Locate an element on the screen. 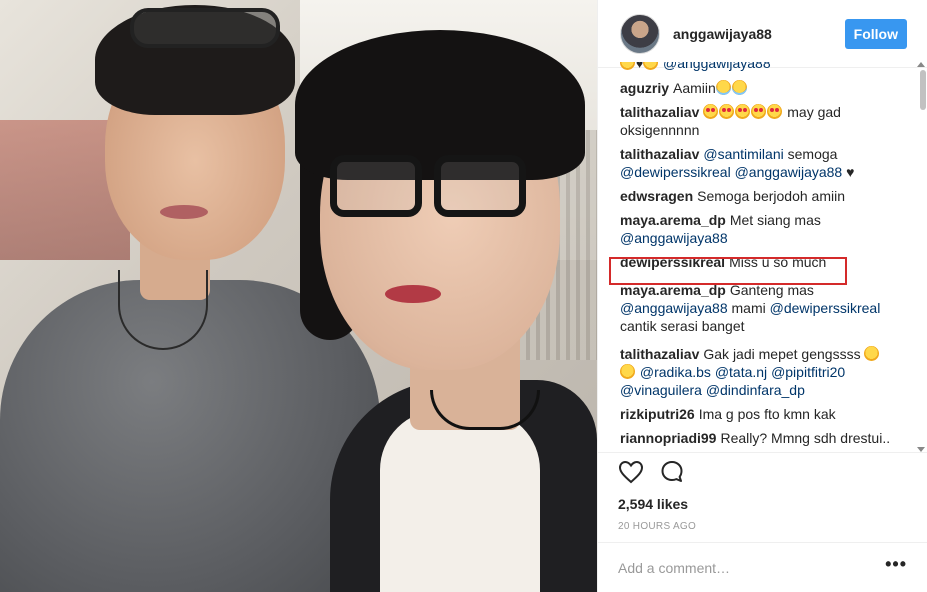 The image size is (927, 592). mention-link: @radika.bs is located at coordinates (675, 372).